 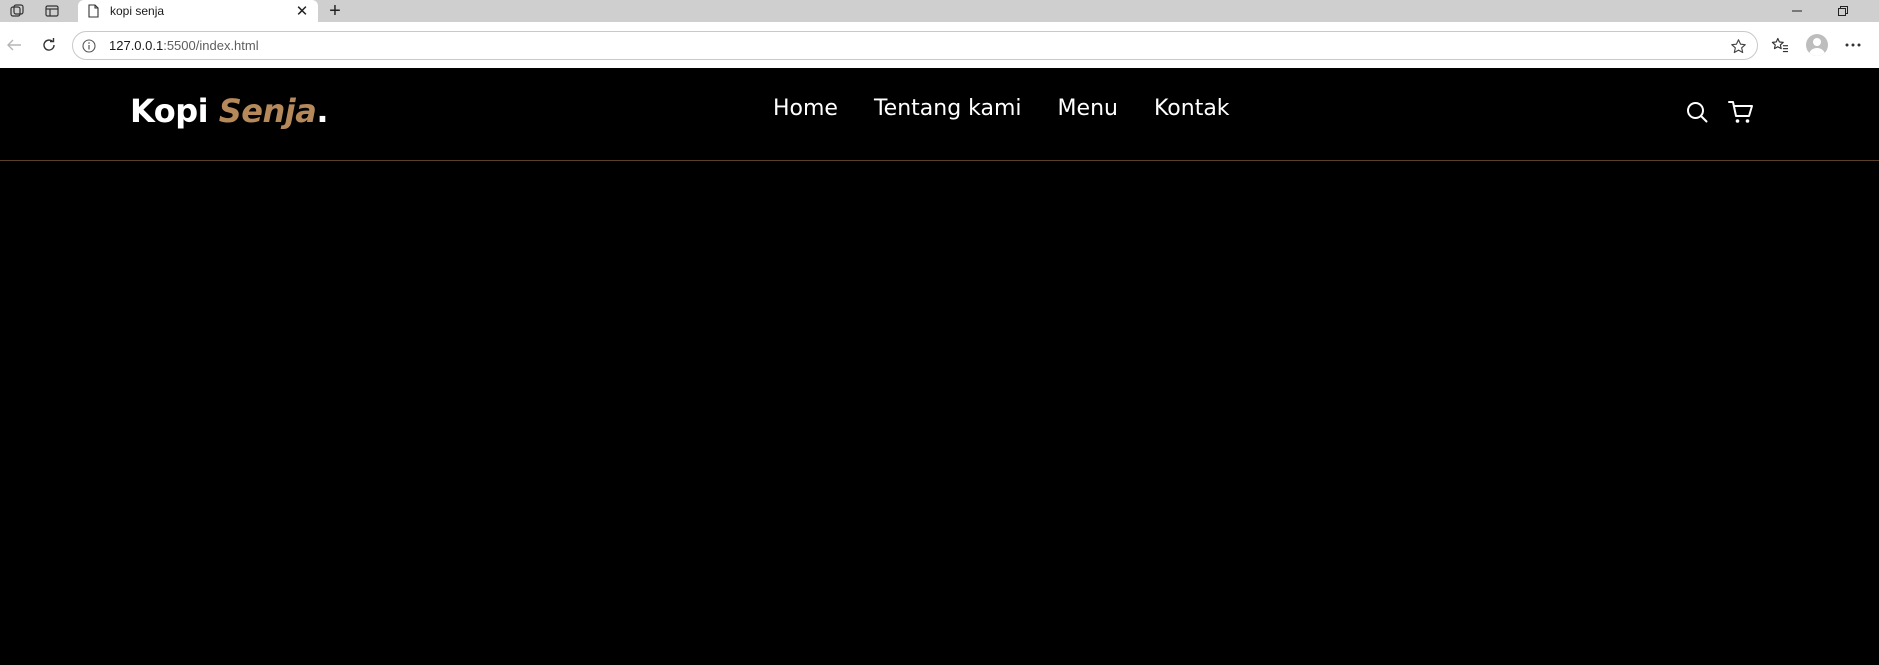 What do you see at coordinates (136, 45) in the screenshot?
I see `url-host: 127.0.0.1` at bounding box center [136, 45].